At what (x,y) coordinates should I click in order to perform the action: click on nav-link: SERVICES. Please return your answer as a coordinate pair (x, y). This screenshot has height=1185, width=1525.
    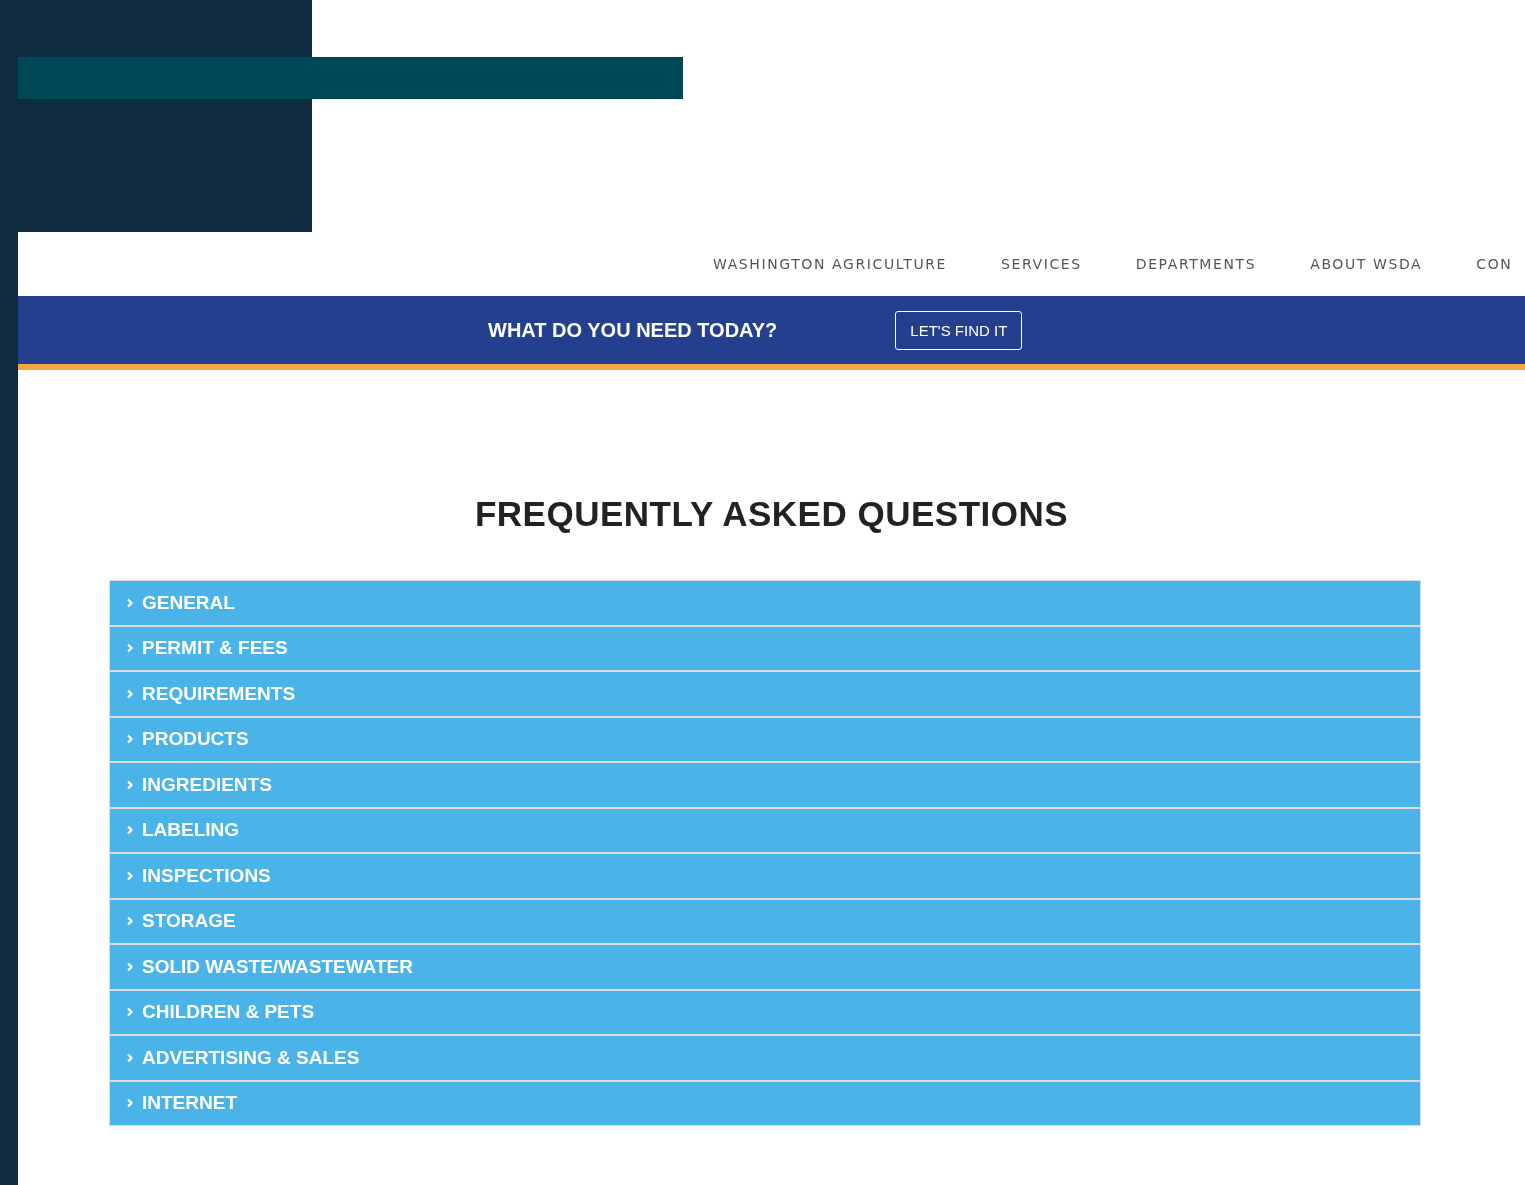
    Looking at the image, I should click on (1041, 264).